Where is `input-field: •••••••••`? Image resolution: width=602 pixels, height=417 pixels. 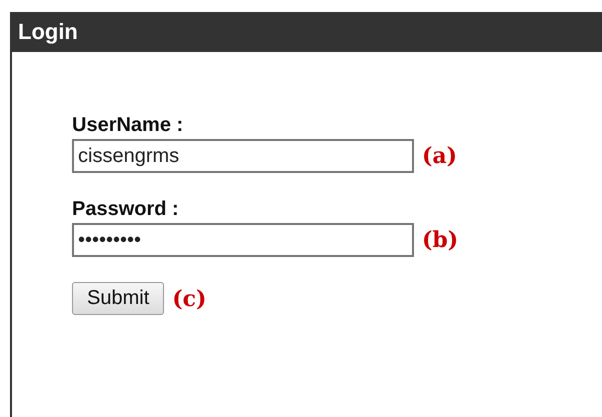 input-field: ••••••••• is located at coordinates (243, 240).